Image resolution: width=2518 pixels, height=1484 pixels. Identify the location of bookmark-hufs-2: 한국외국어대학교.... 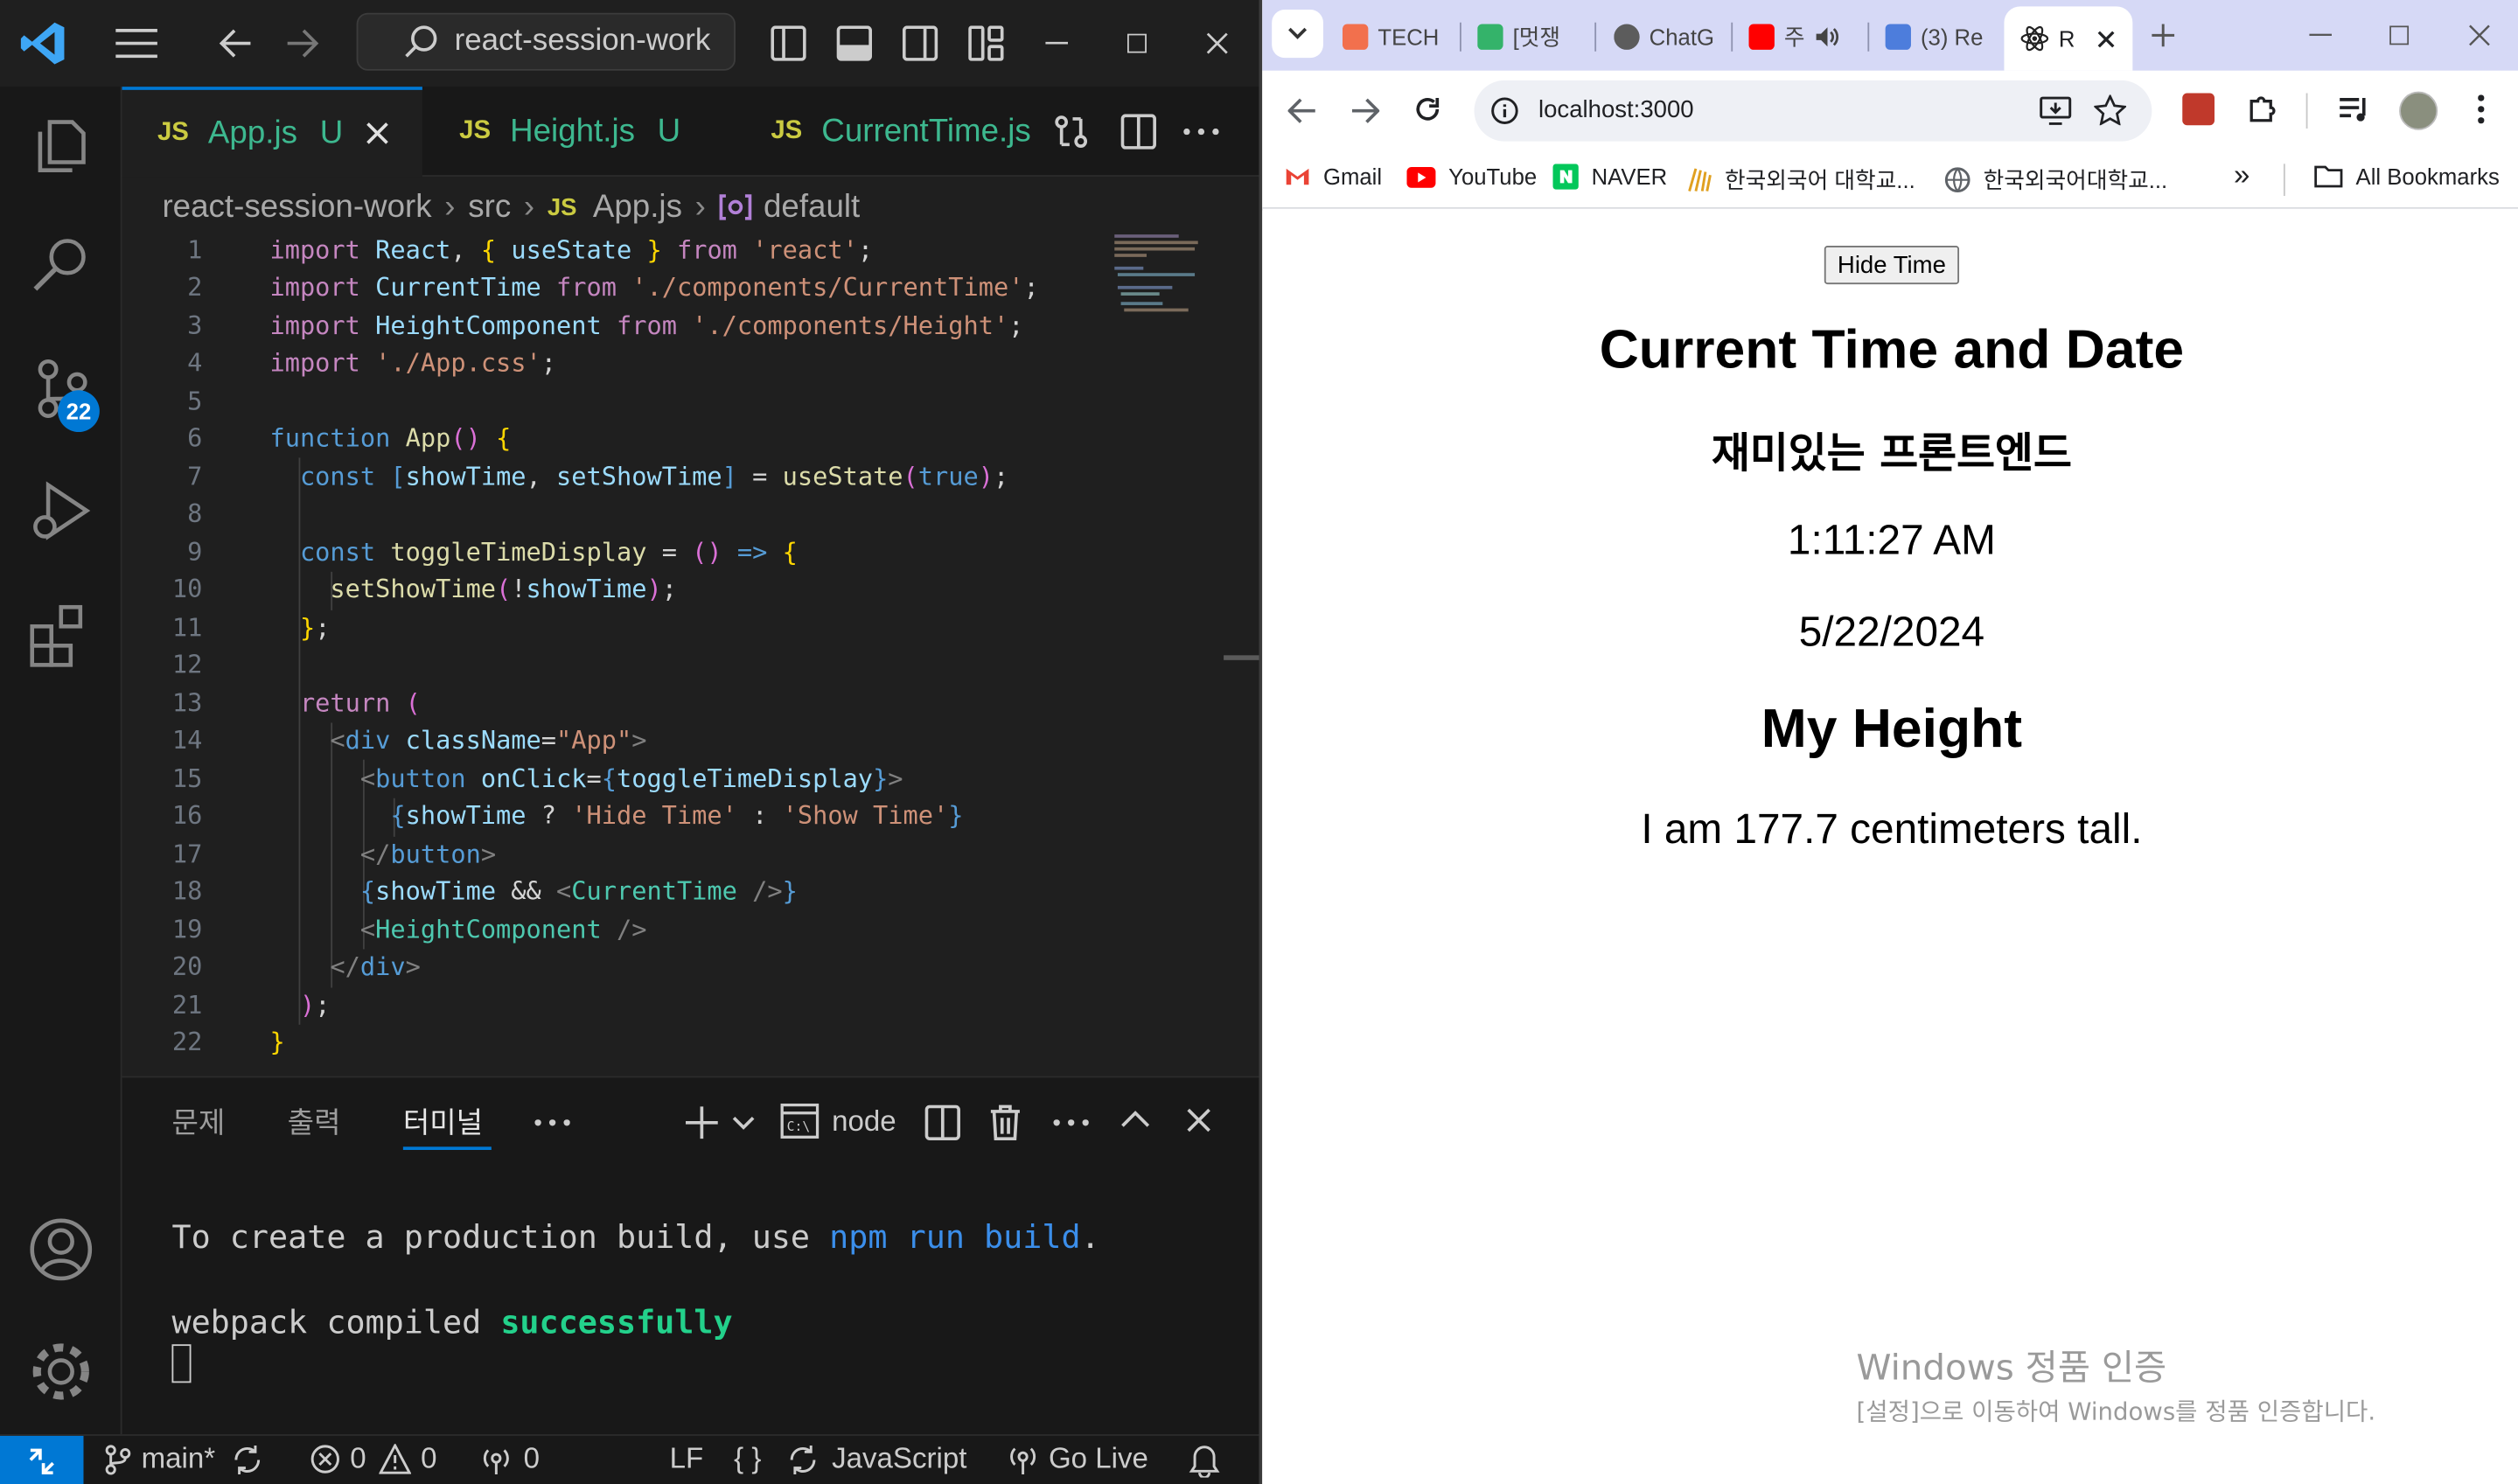
(2056, 180).